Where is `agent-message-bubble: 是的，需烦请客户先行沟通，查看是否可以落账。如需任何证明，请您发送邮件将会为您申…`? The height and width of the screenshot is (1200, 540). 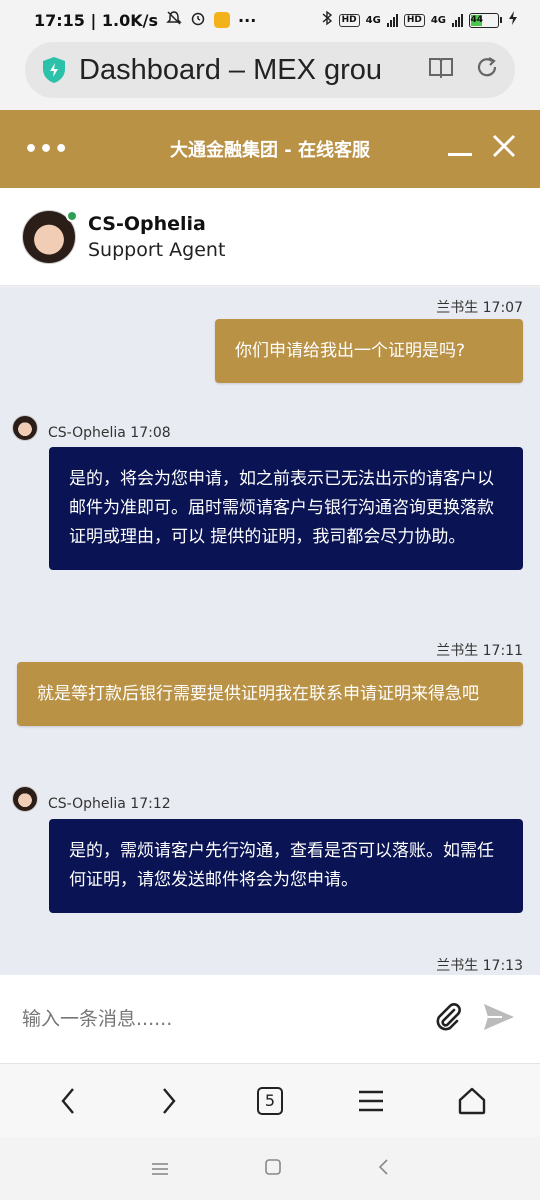 agent-message-bubble: 是的，需烦请客户先行沟通，查看是否可以落账。如需任何证明，请您发送邮件将会为您申… is located at coordinates (286, 866).